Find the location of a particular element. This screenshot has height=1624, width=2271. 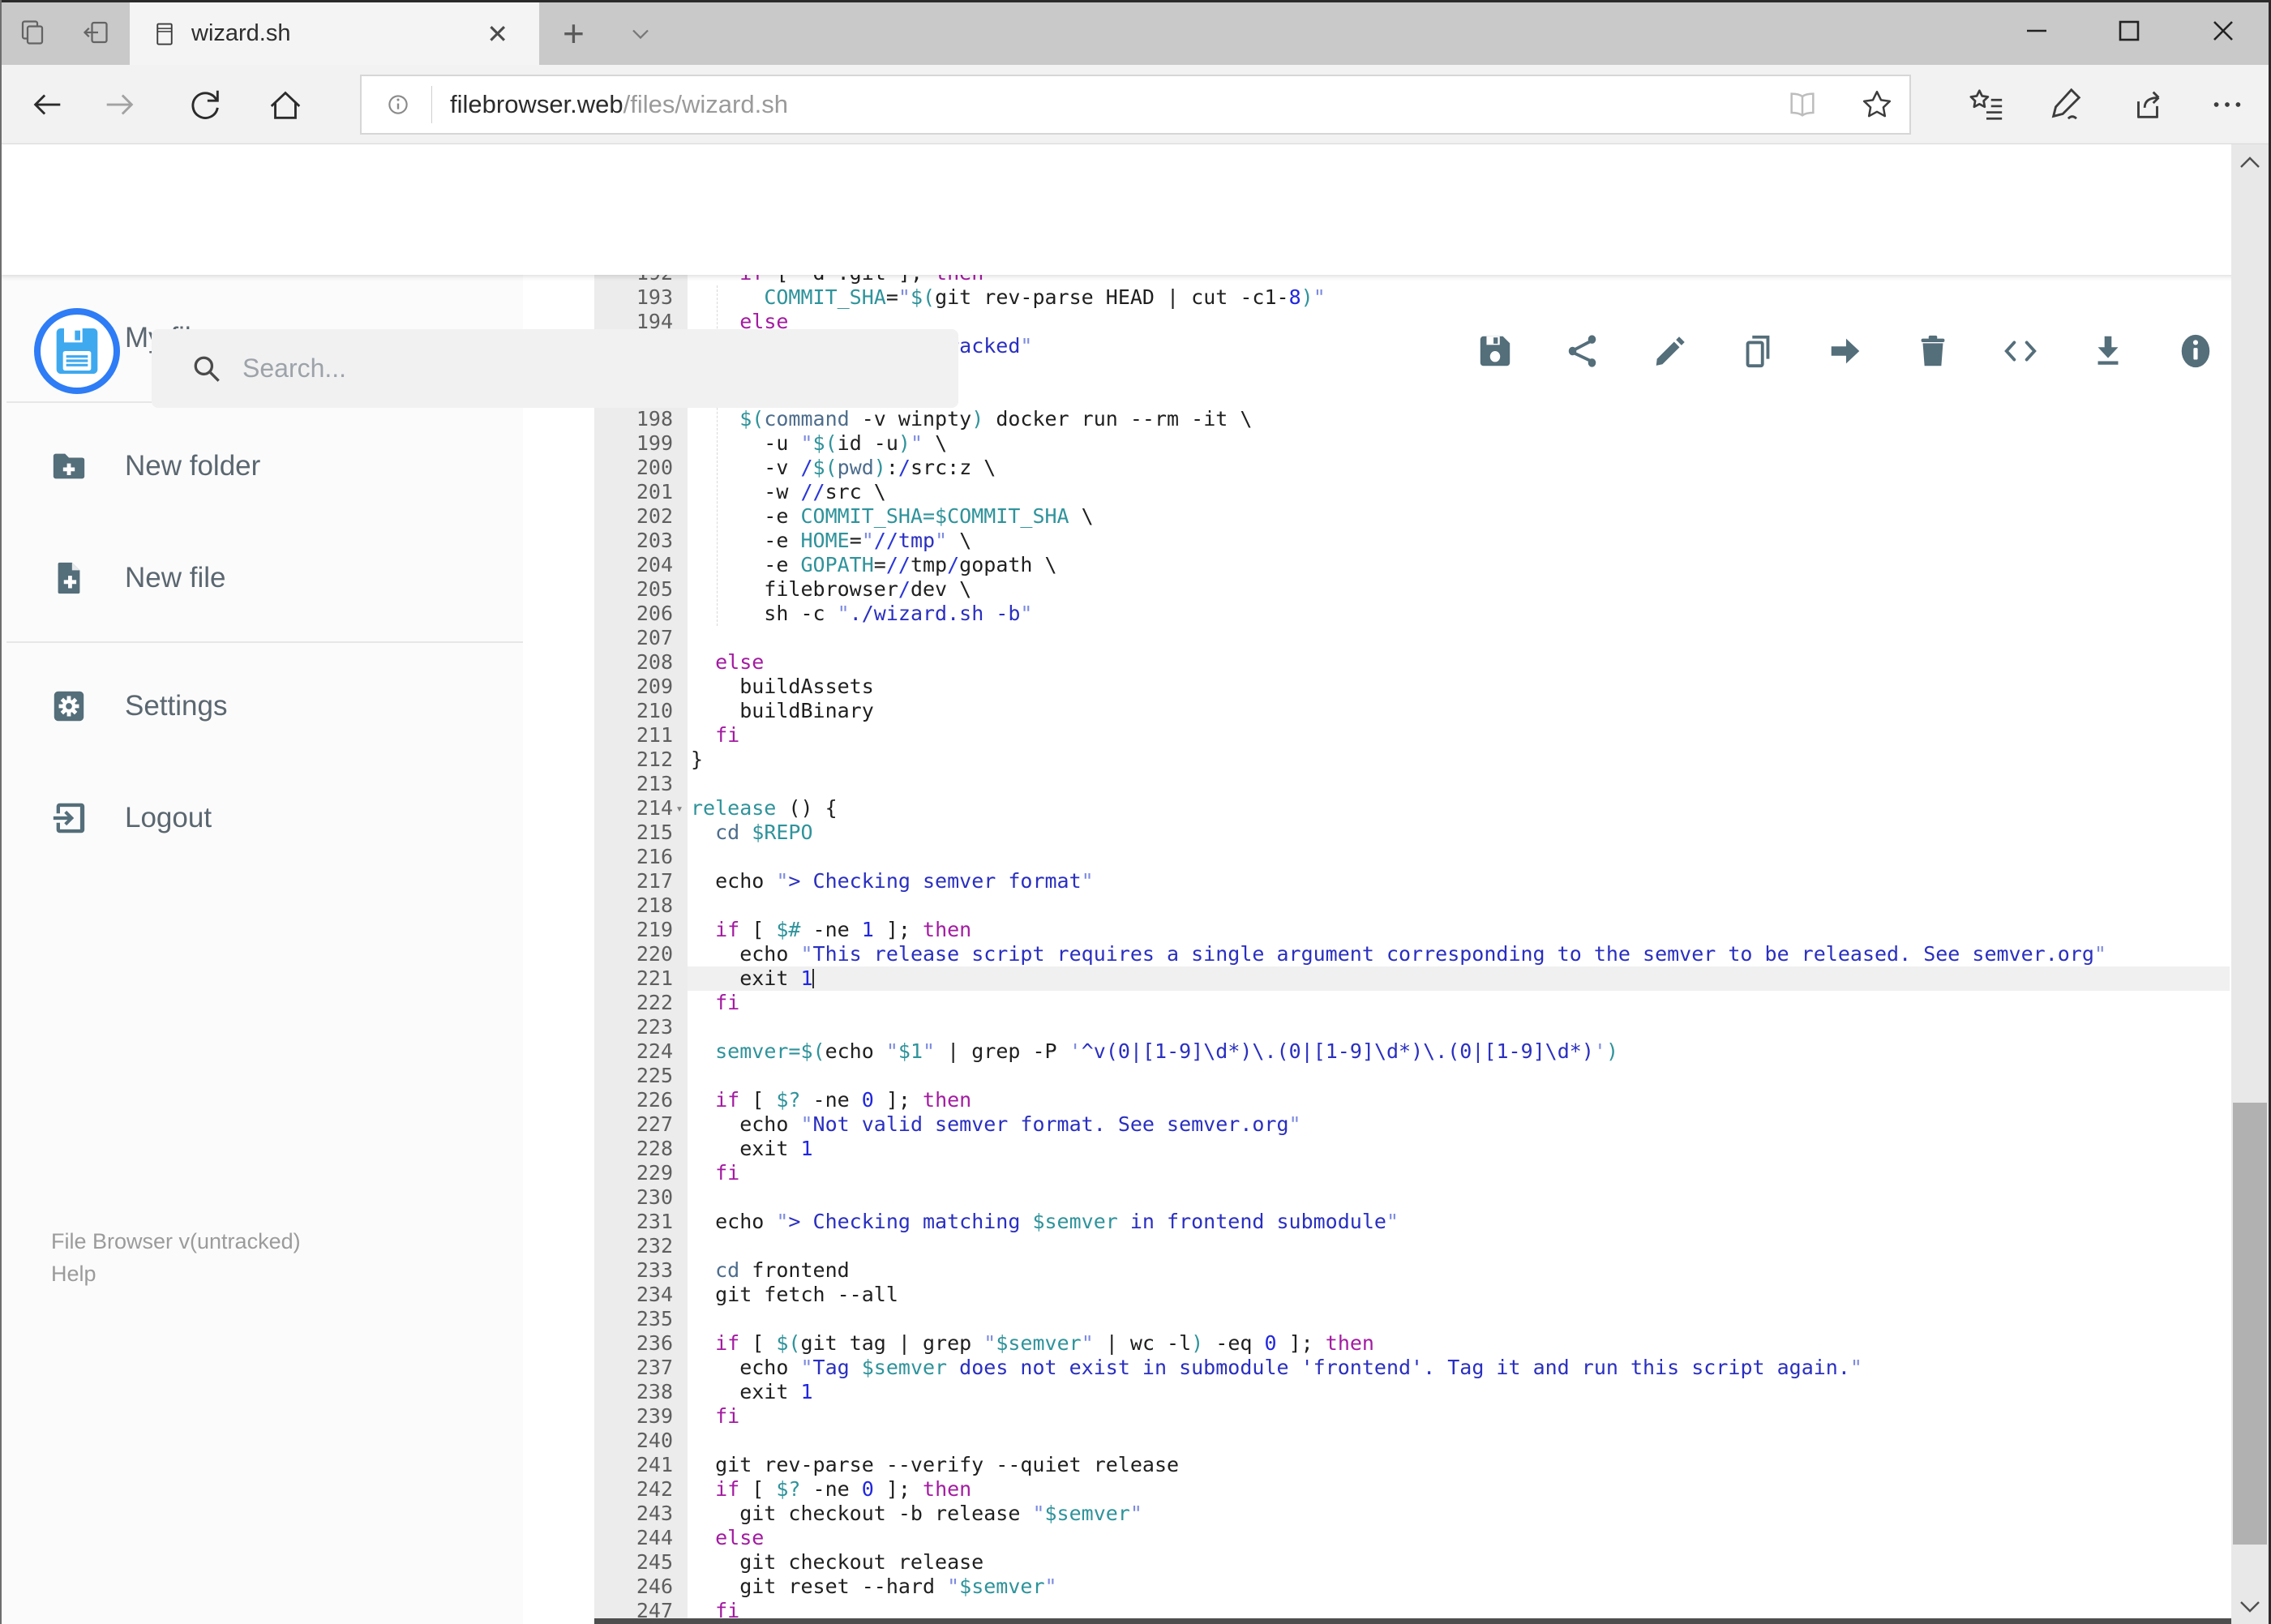

address-bar: filebrowser.web/files/wizard.sh is located at coordinates (1135, 105).